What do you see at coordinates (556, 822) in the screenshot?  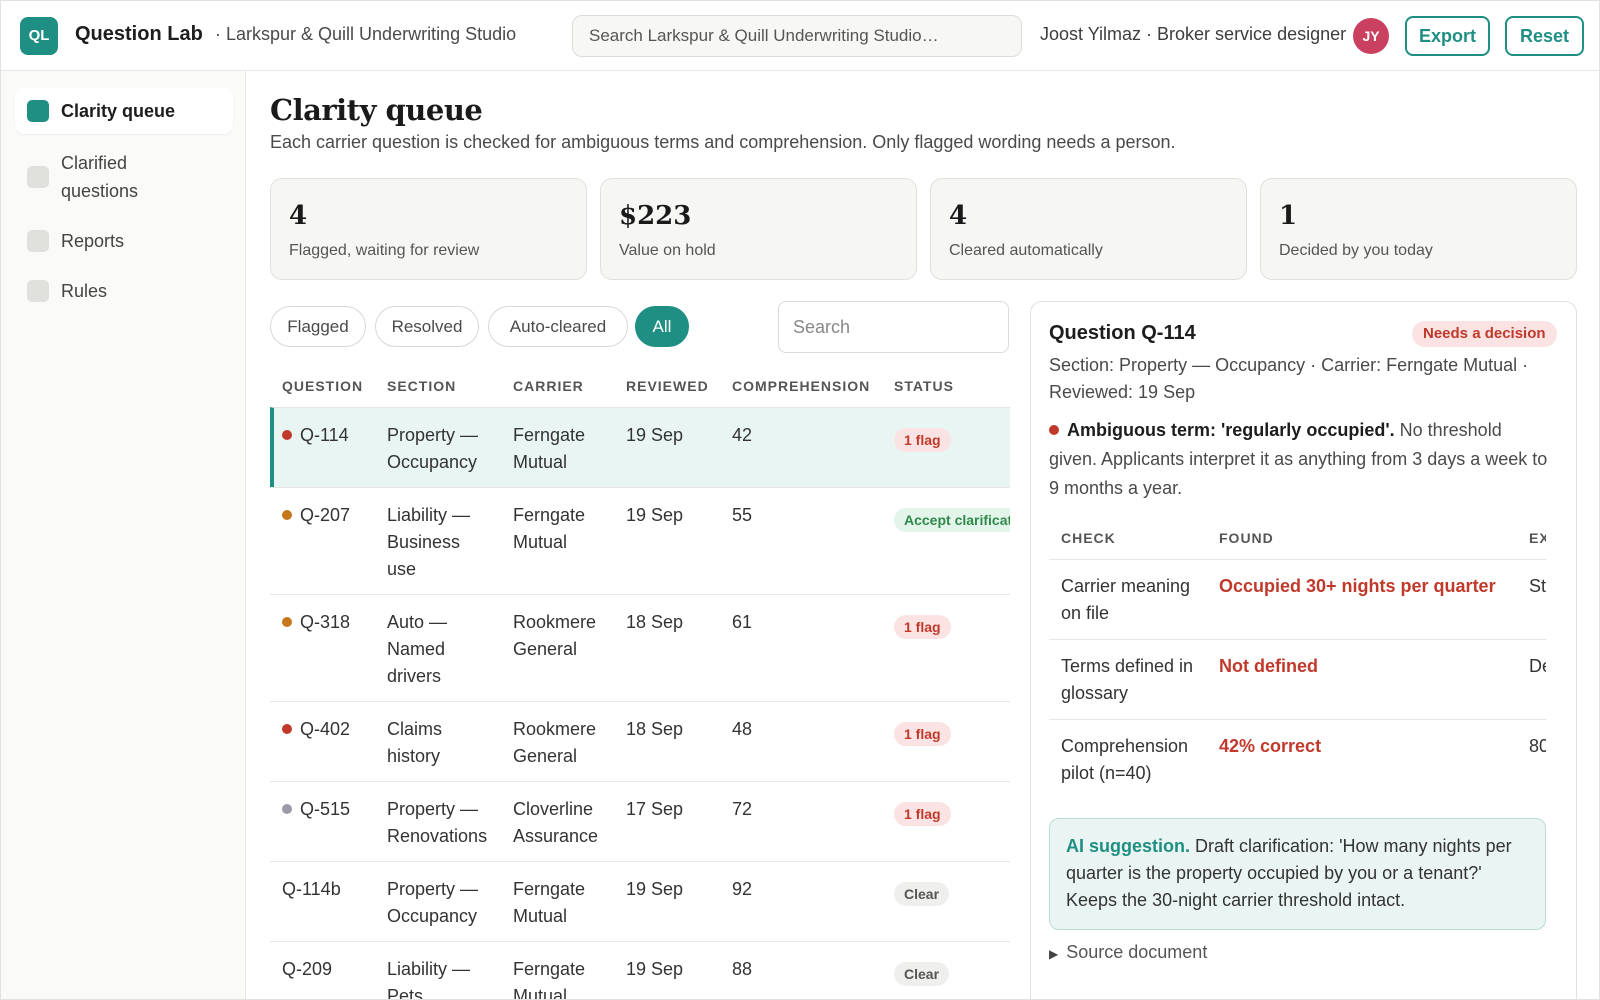 I see `carrier-cell: Cloverline Assurance` at bounding box center [556, 822].